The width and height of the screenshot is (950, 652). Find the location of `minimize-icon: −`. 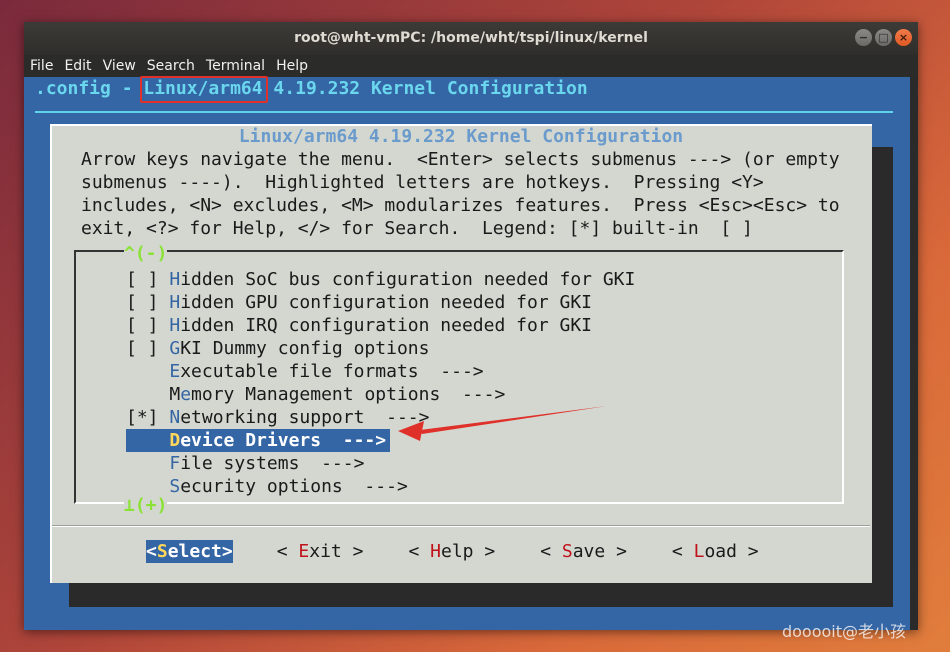

minimize-icon: − is located at coordinates (863, 37).